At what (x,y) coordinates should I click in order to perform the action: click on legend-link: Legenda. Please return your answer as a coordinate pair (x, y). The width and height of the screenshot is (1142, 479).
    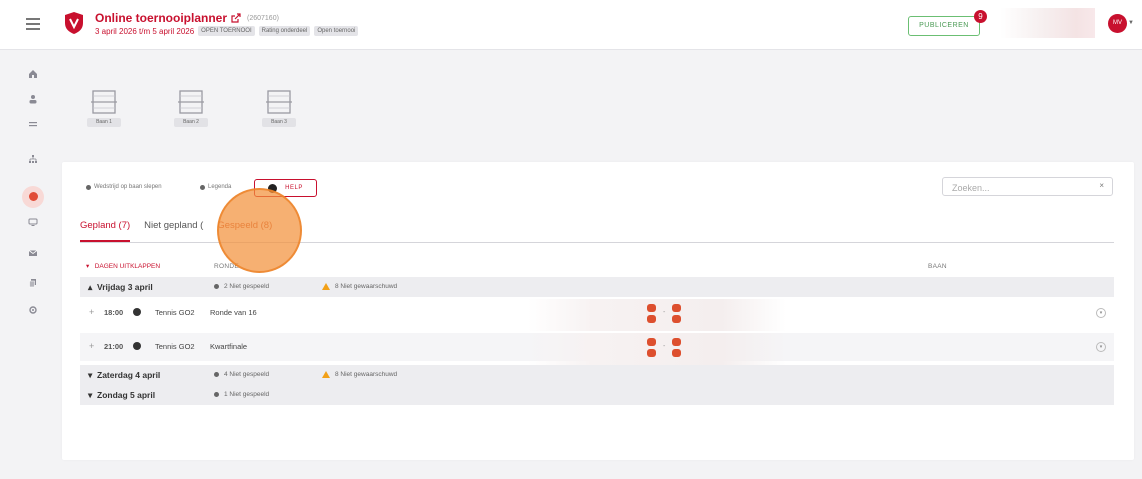
    Looking at the image, I should click on (215, 187).